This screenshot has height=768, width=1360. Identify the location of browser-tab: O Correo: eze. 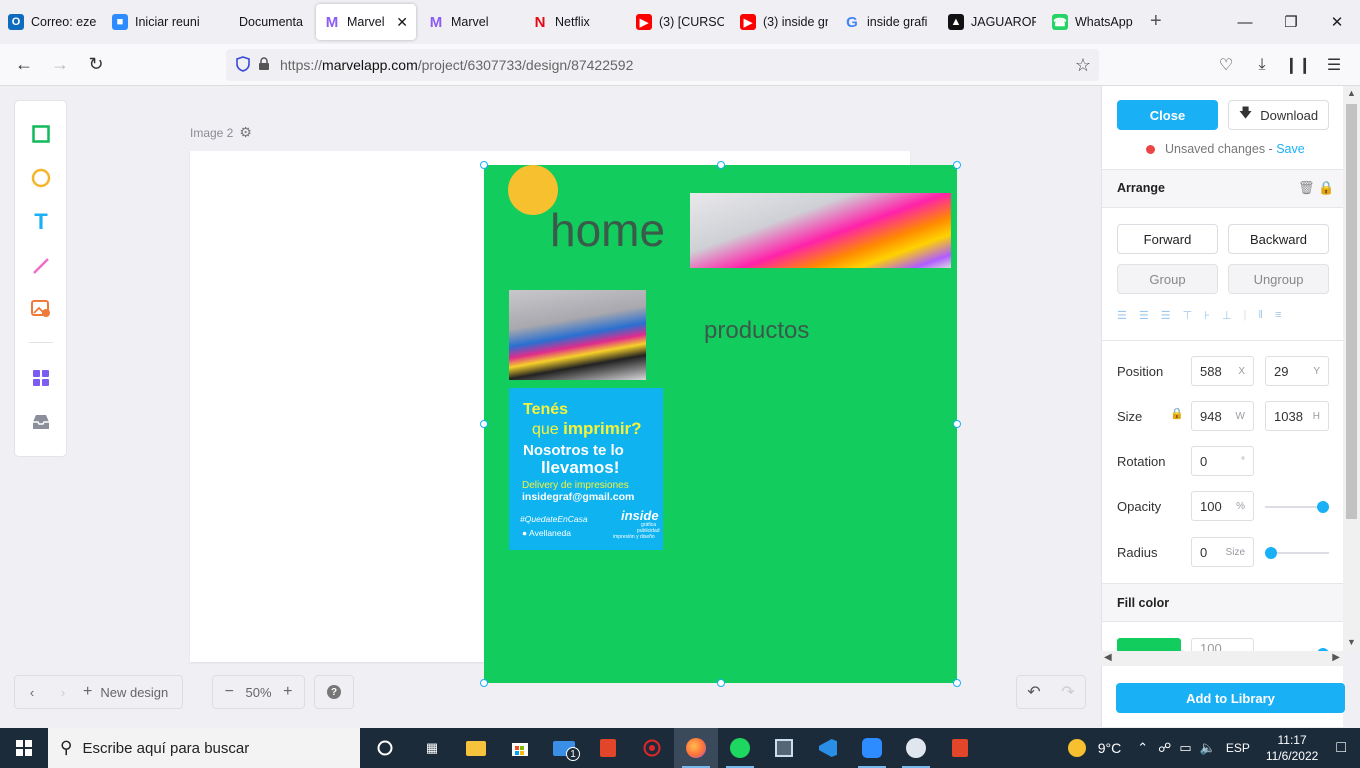
(52, 22).